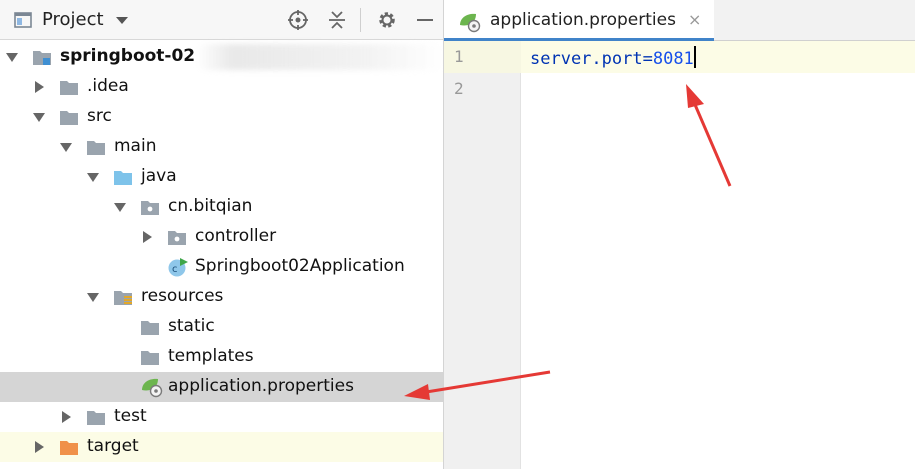 This screenshot has height=469, width=915. I want to click on tree-item-resources: resources, so click(221, 297).